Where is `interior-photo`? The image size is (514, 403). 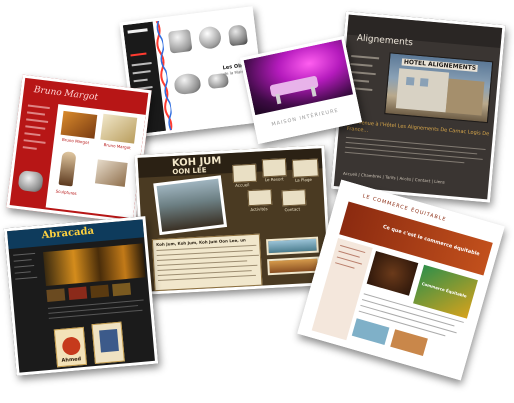 interior-photo is located at coordinates (301, 77).